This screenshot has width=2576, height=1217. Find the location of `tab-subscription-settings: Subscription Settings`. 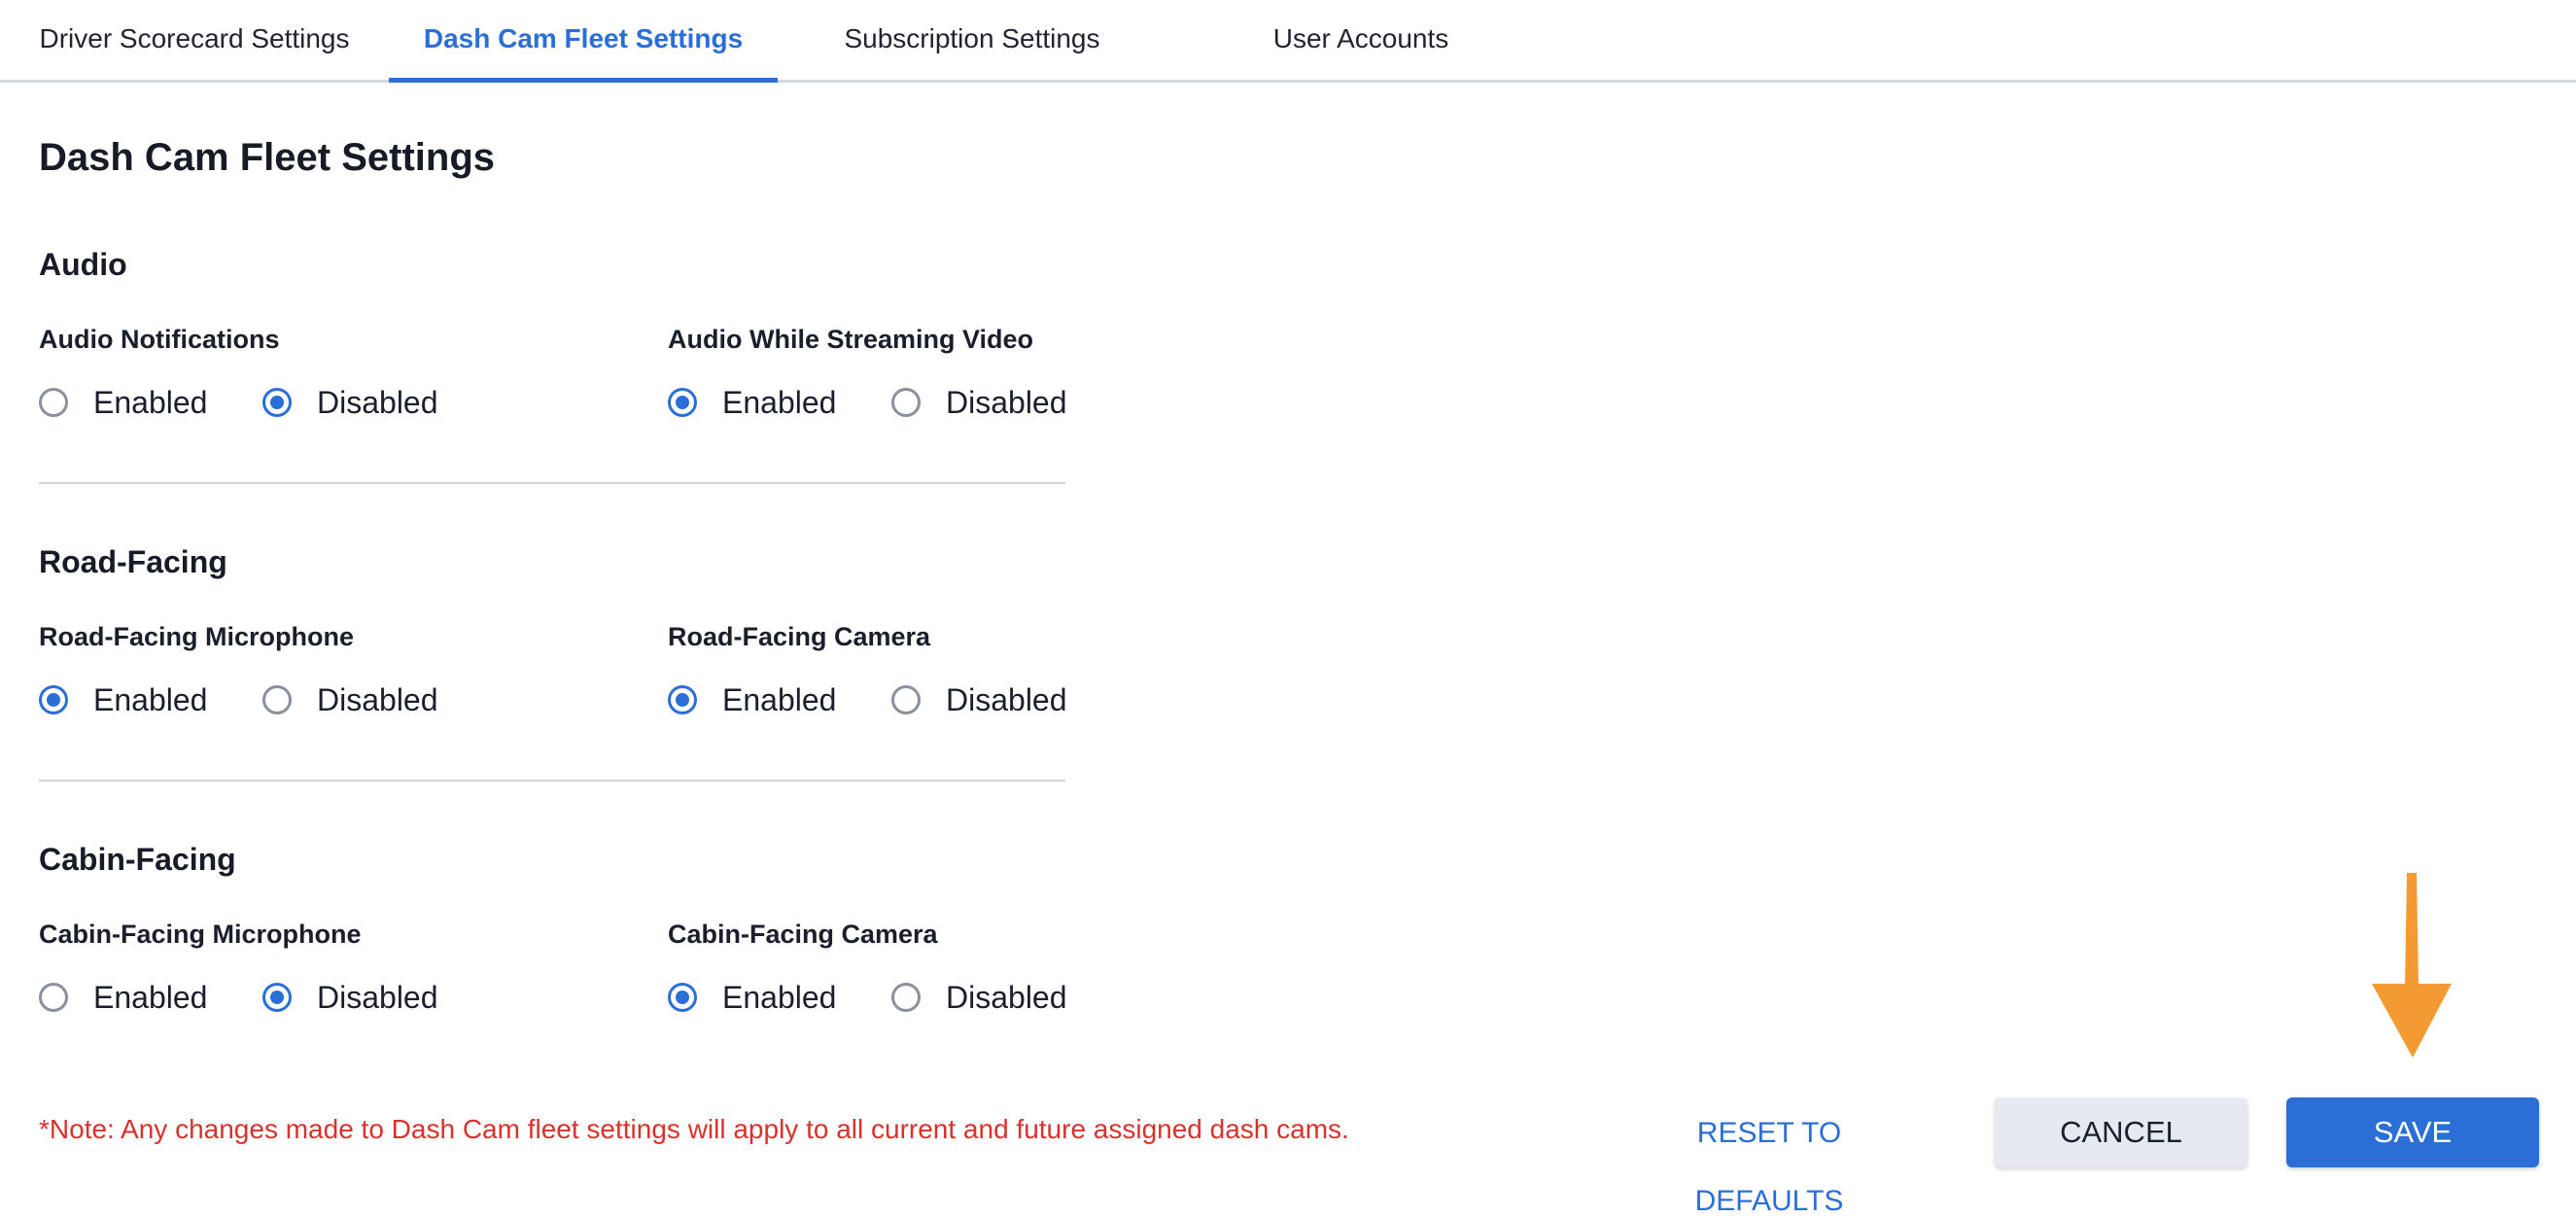

tab-subscription-settings: Subscription Settings is located at coordinates (972, 40).